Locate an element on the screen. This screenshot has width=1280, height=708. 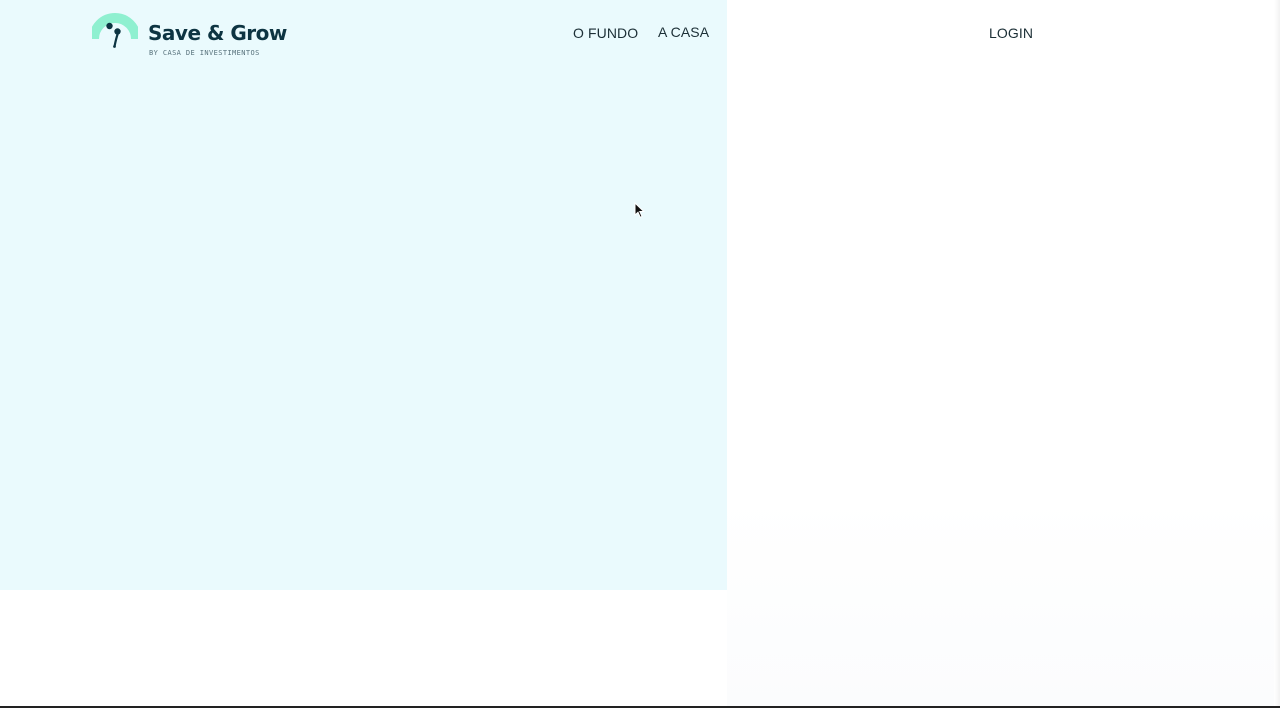
save-and-grow-logo-icon is located at coordinates (115, 30).